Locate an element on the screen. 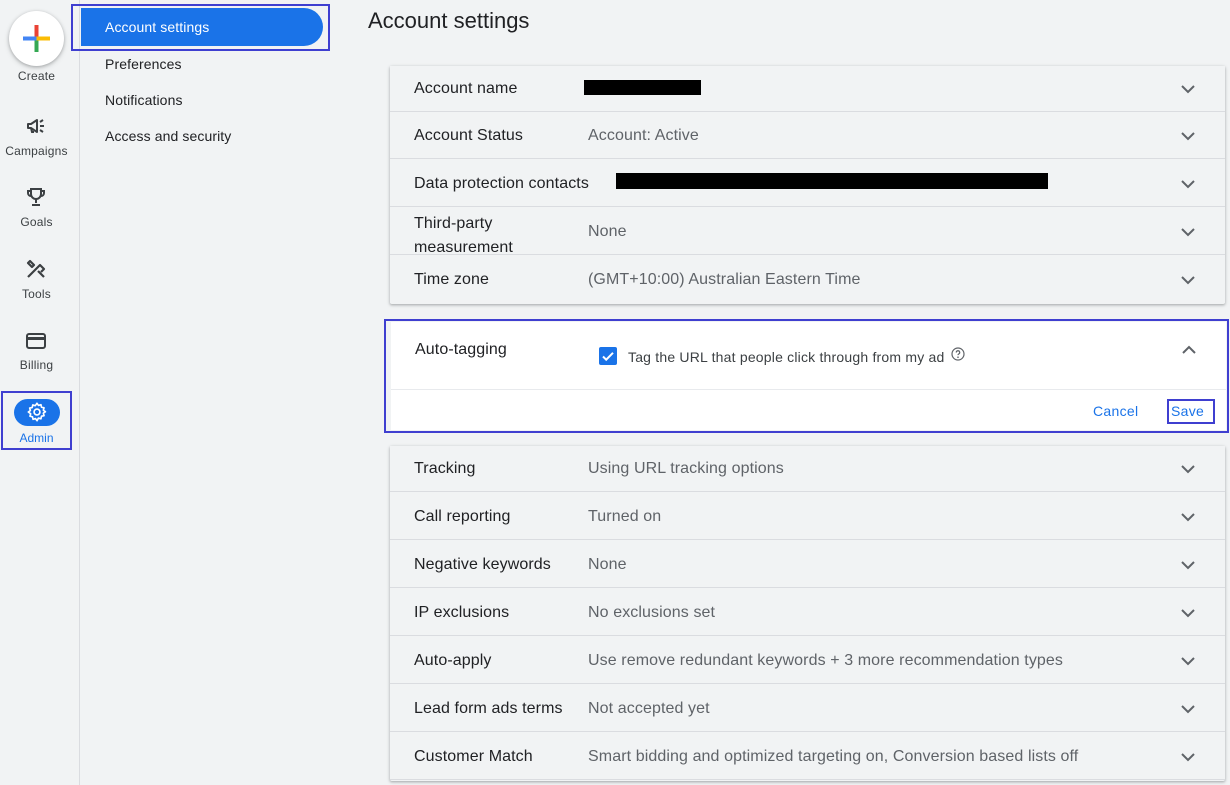  billing-label: Billing is located at coordinates (36, 365).